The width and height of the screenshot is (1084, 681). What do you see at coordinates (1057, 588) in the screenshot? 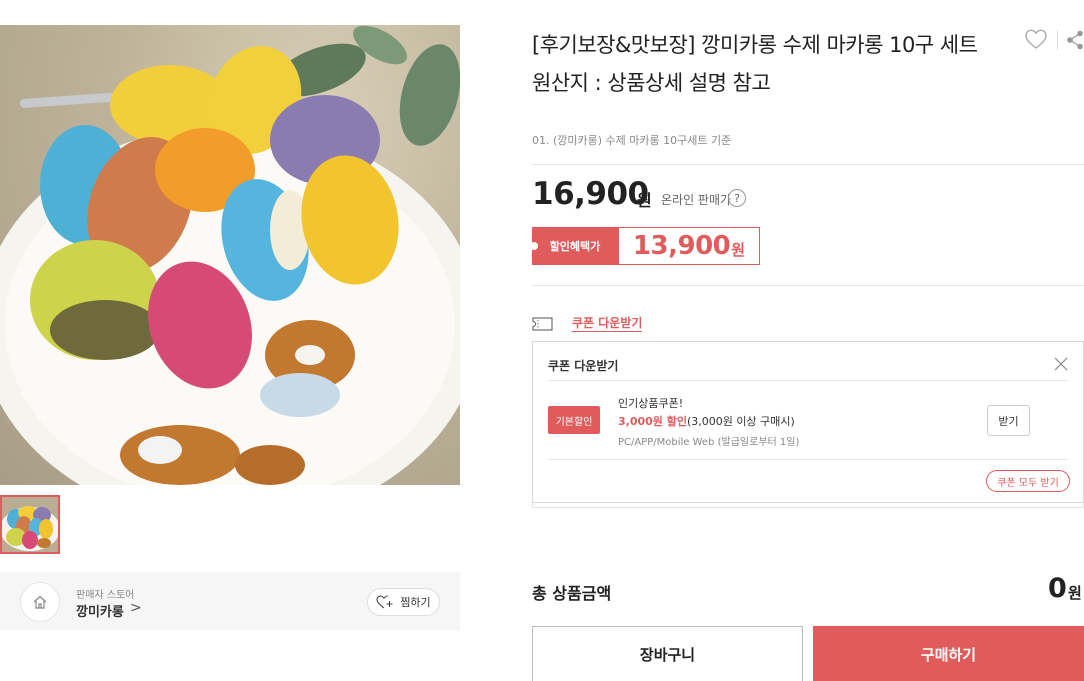
I see `total-value: 0` at bounding box center [1057, 588].